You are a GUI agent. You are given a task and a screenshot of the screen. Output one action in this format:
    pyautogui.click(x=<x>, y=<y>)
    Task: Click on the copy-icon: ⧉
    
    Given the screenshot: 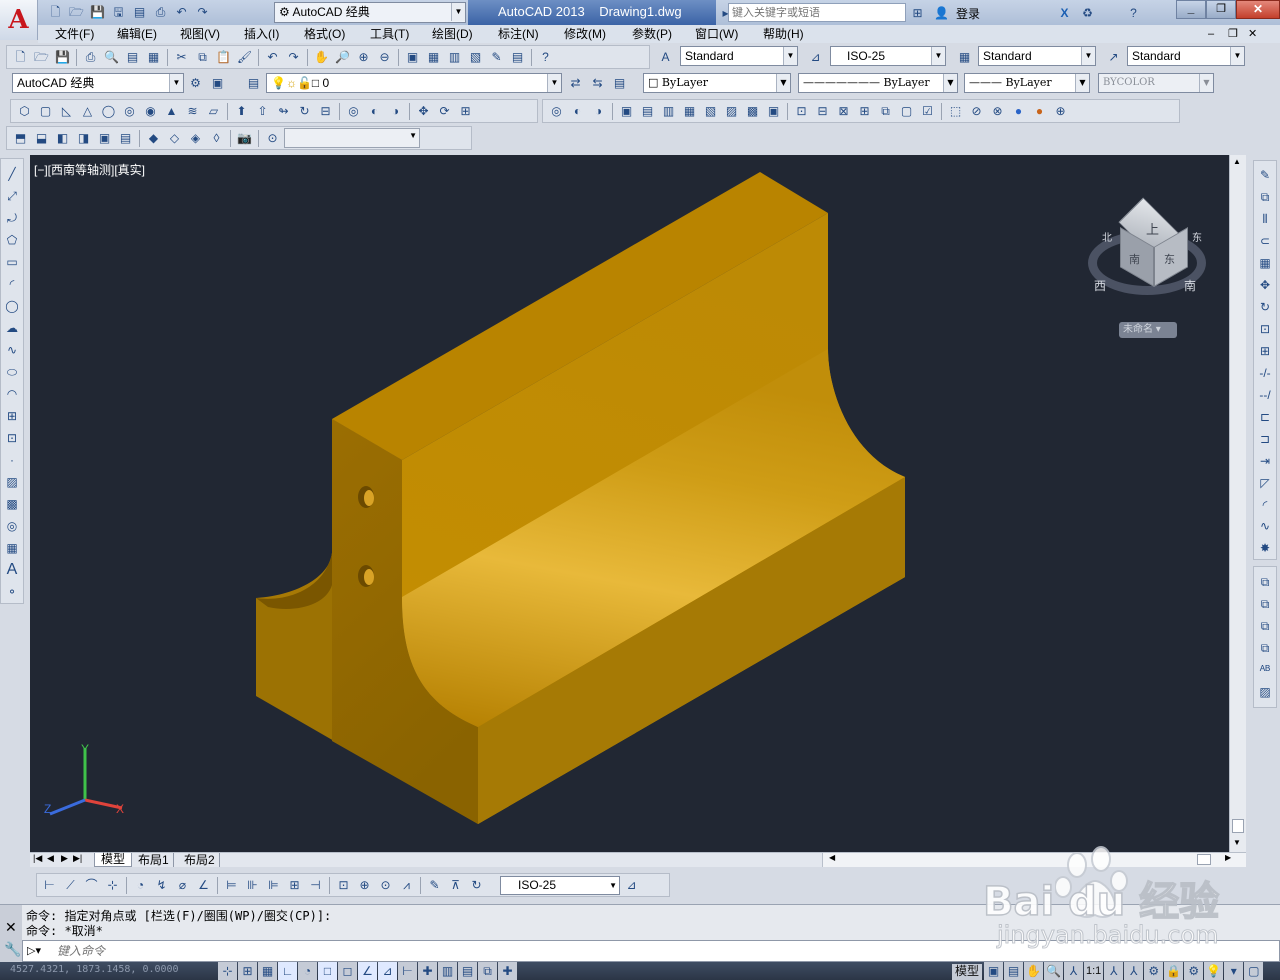 What is the action you would take?
    pyautogui.click(x=202, y=57)
    